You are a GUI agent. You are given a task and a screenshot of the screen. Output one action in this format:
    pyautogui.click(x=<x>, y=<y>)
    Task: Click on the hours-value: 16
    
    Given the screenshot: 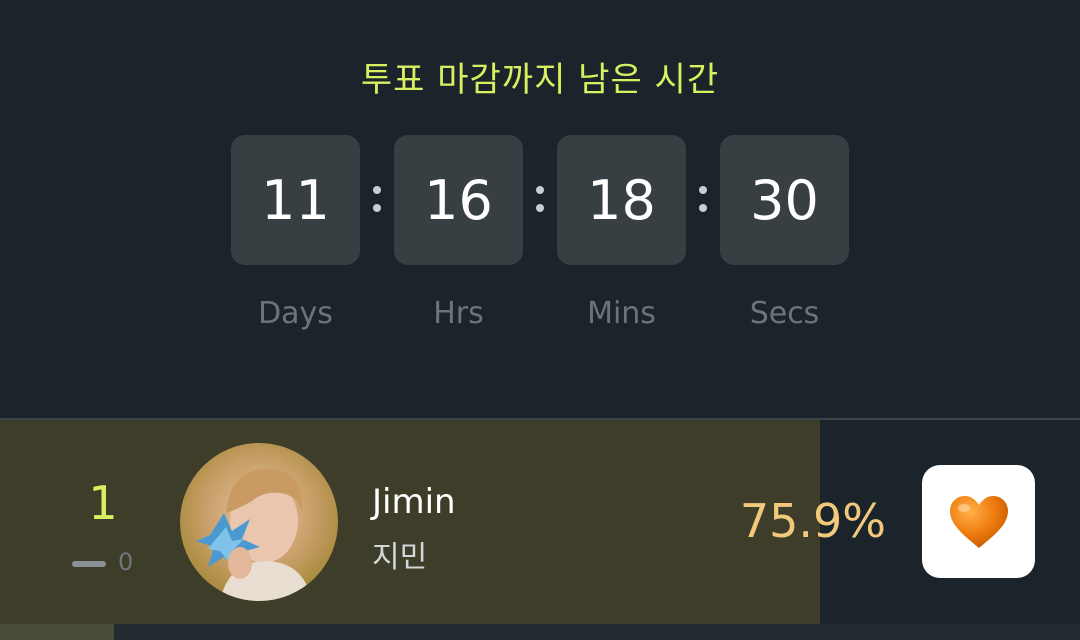 What is the action you would take?
    pyautogui.click(x=458, y=200)
    